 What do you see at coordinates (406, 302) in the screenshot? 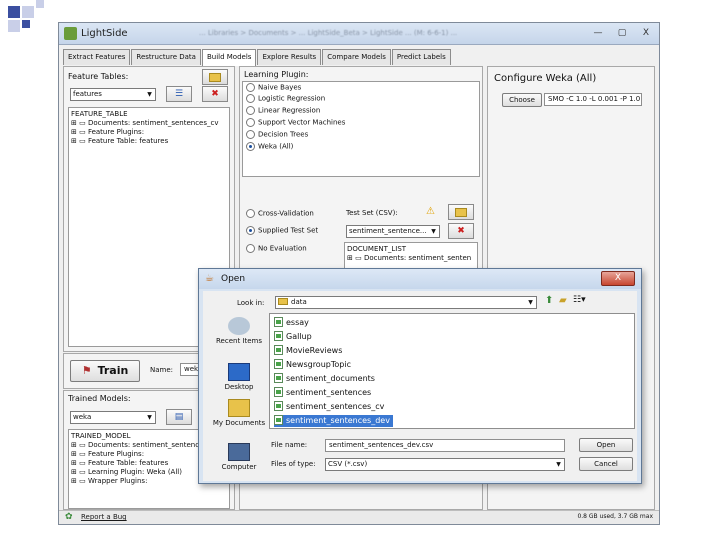
I see `look-in-select: data ▼` at bounding box center [406, 302].